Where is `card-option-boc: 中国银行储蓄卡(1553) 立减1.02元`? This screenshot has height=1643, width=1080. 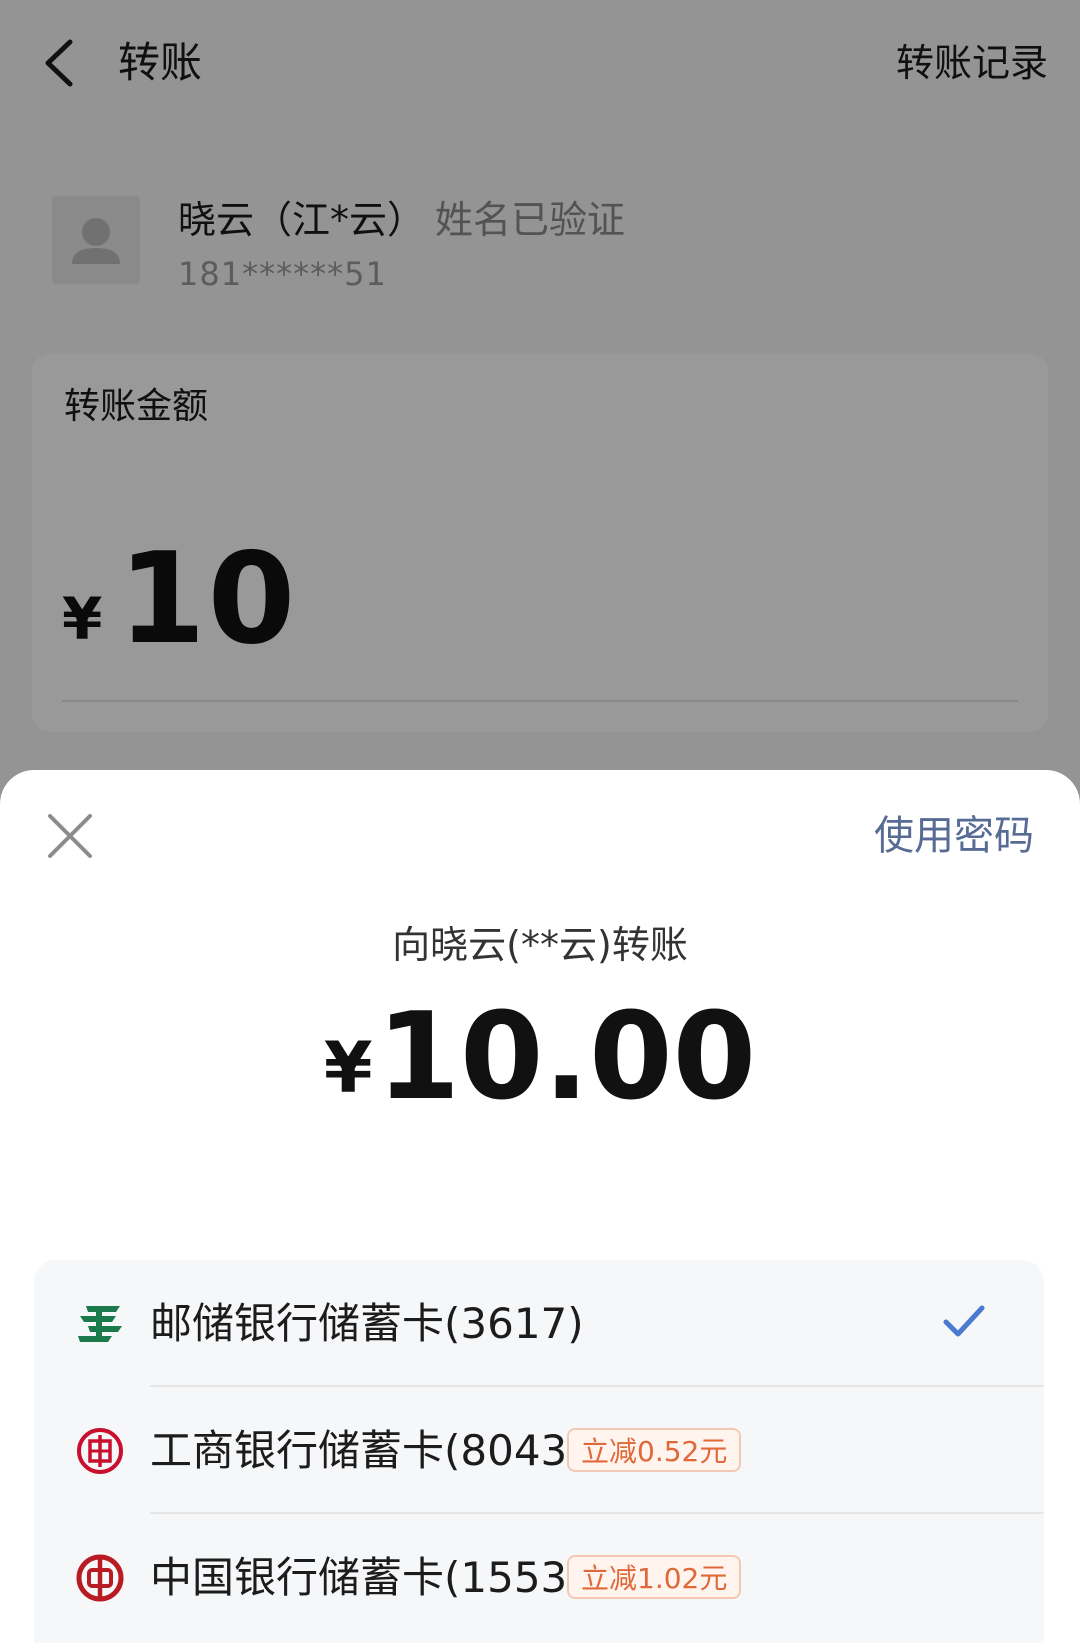 card-option-boc: 中国银行储蓄卡(1553) 立减1.02元 is located at coordinates (539, 1577).